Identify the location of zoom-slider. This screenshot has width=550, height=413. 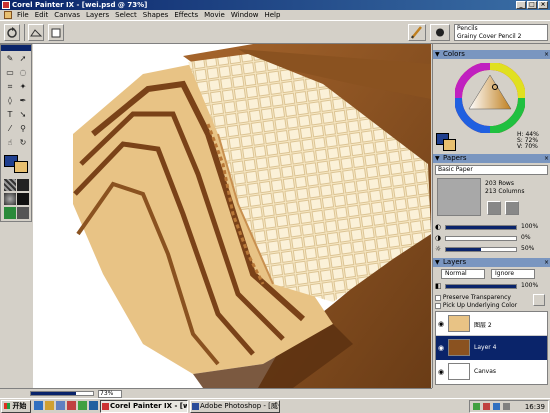
(62, 393).